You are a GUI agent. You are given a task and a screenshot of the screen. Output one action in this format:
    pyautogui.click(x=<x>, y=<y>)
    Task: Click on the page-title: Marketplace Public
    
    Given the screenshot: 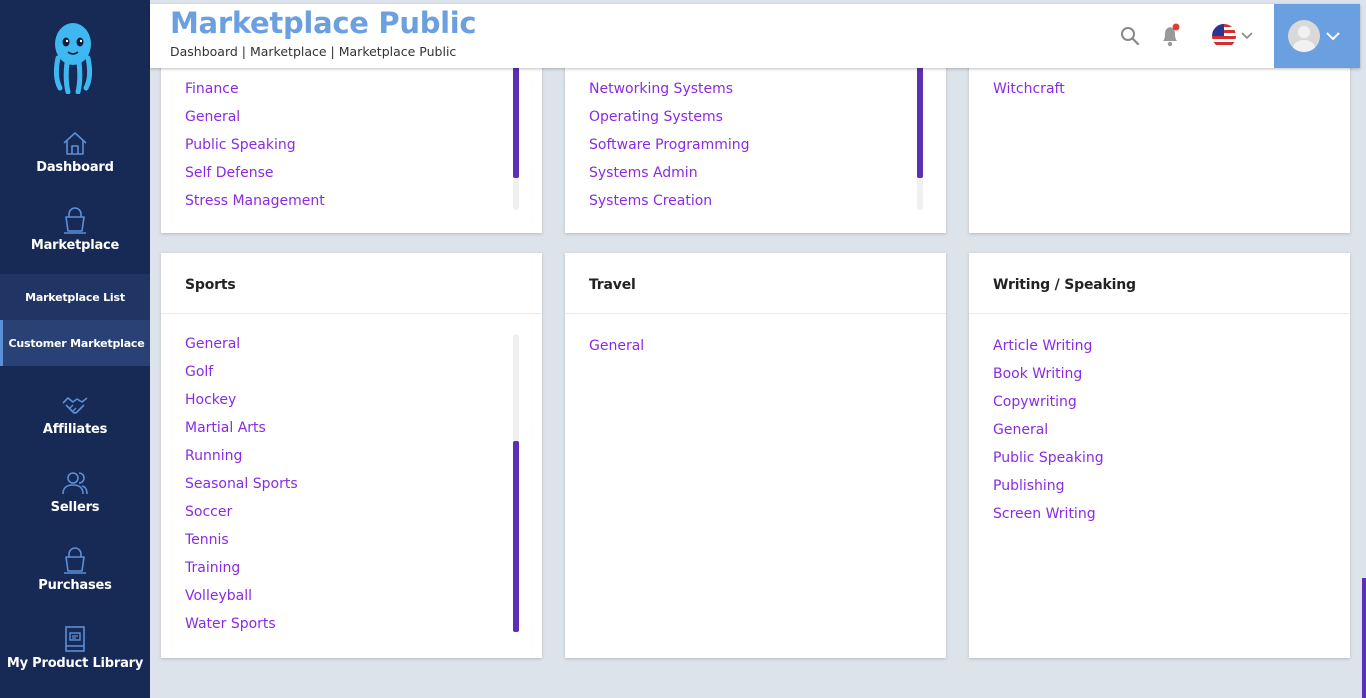 What is the action you would take?
    pyautogui.click(x=323, y=23)
    